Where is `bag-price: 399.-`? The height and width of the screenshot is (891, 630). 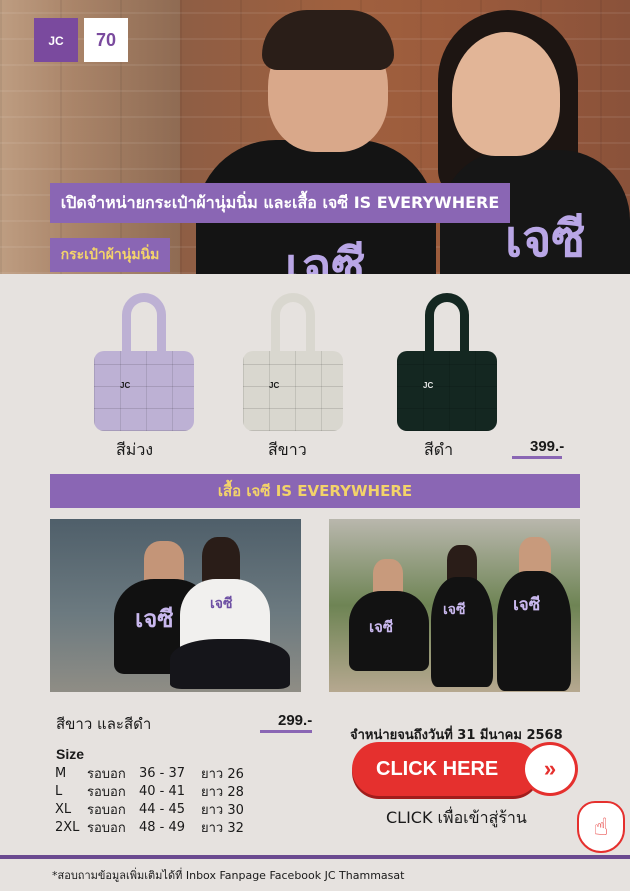 bag-price: 399.- is located at coordinates (547, 446).